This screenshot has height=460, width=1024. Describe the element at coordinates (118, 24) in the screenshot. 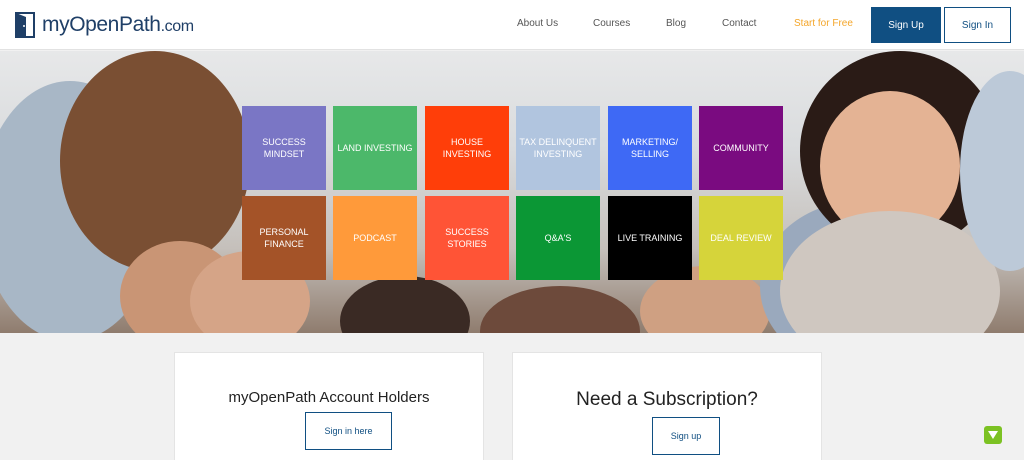

I see `logo-text: myOpenPath.com` at that location.